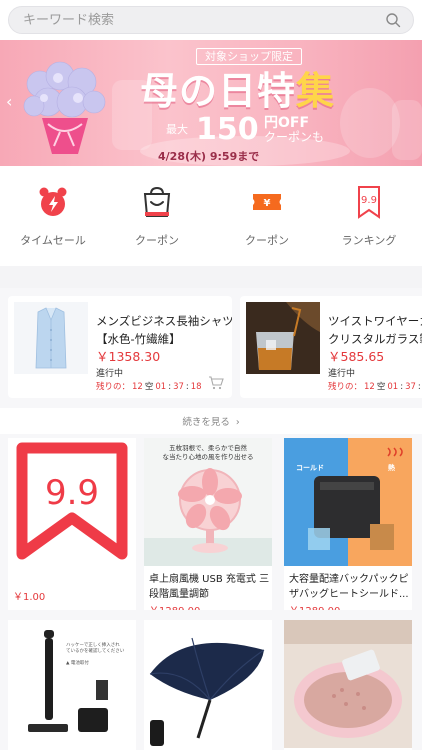 The width and height of the screenshot is (422, 750). What do you see at coordinates (375, 321) in the screenshot?
I see `flash-sale-title-line1: ツイストワイヤーカ` at bounding box center [375, 321].